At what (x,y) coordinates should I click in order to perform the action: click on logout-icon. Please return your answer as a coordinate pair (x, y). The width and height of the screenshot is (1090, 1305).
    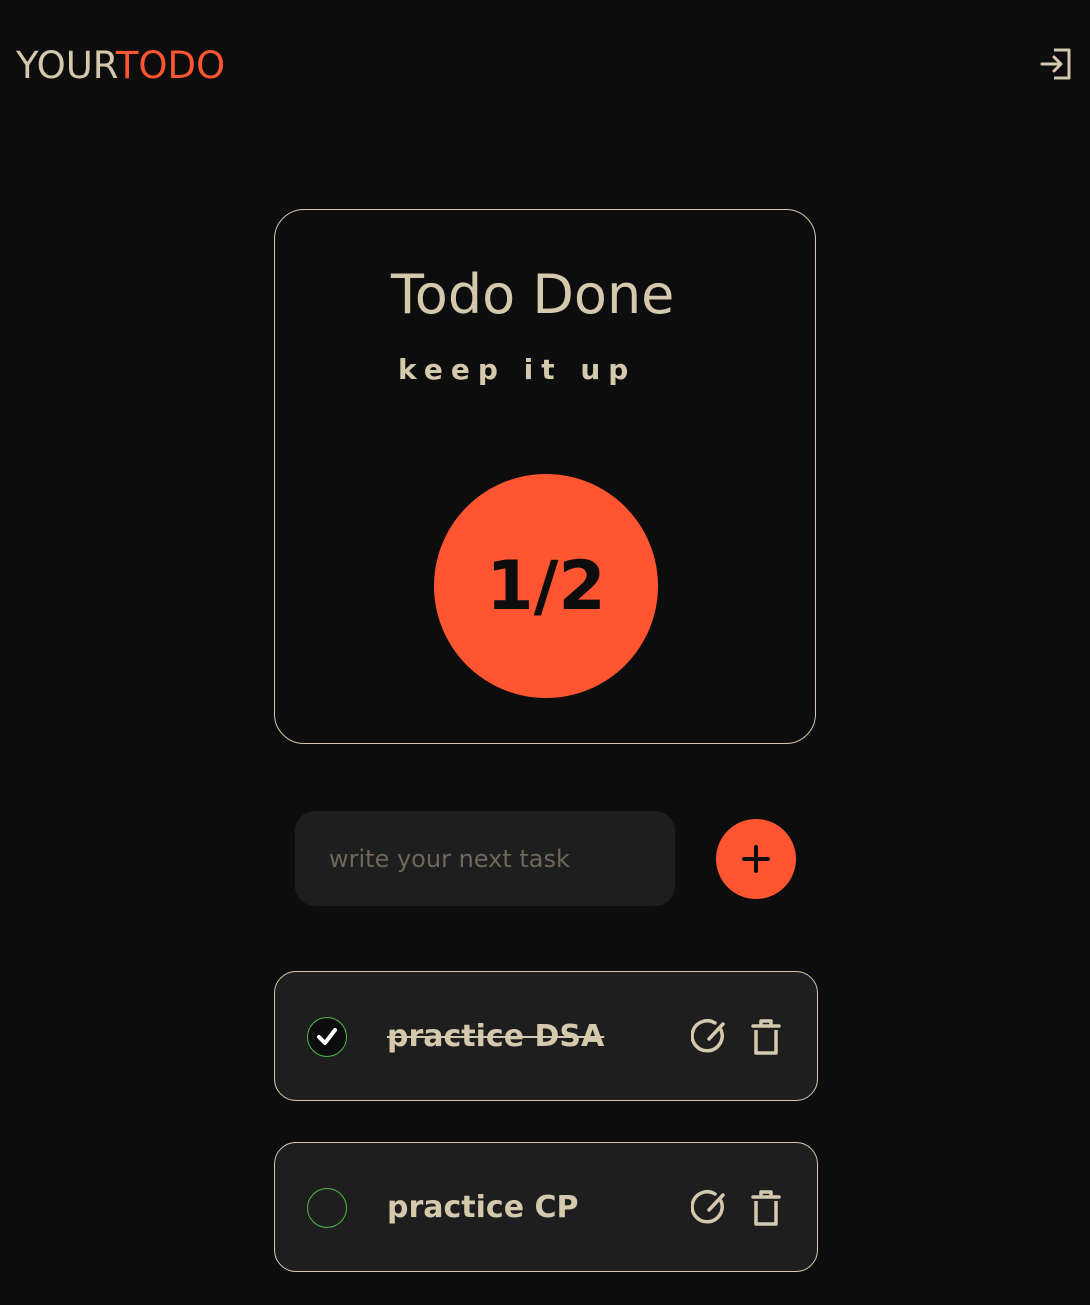
    Looking at the image, I should click on (1055, 64).